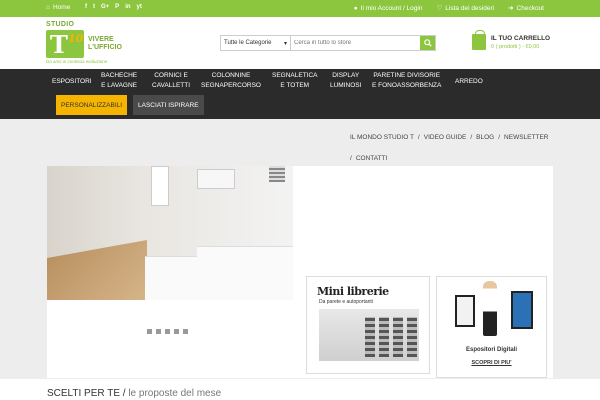 This screenshot has width=600, height=400. What do you see at coordinates (511, 8) in the screenshot?
I see `arrow-right-icon: ➜` at bounding box center [511, 8].